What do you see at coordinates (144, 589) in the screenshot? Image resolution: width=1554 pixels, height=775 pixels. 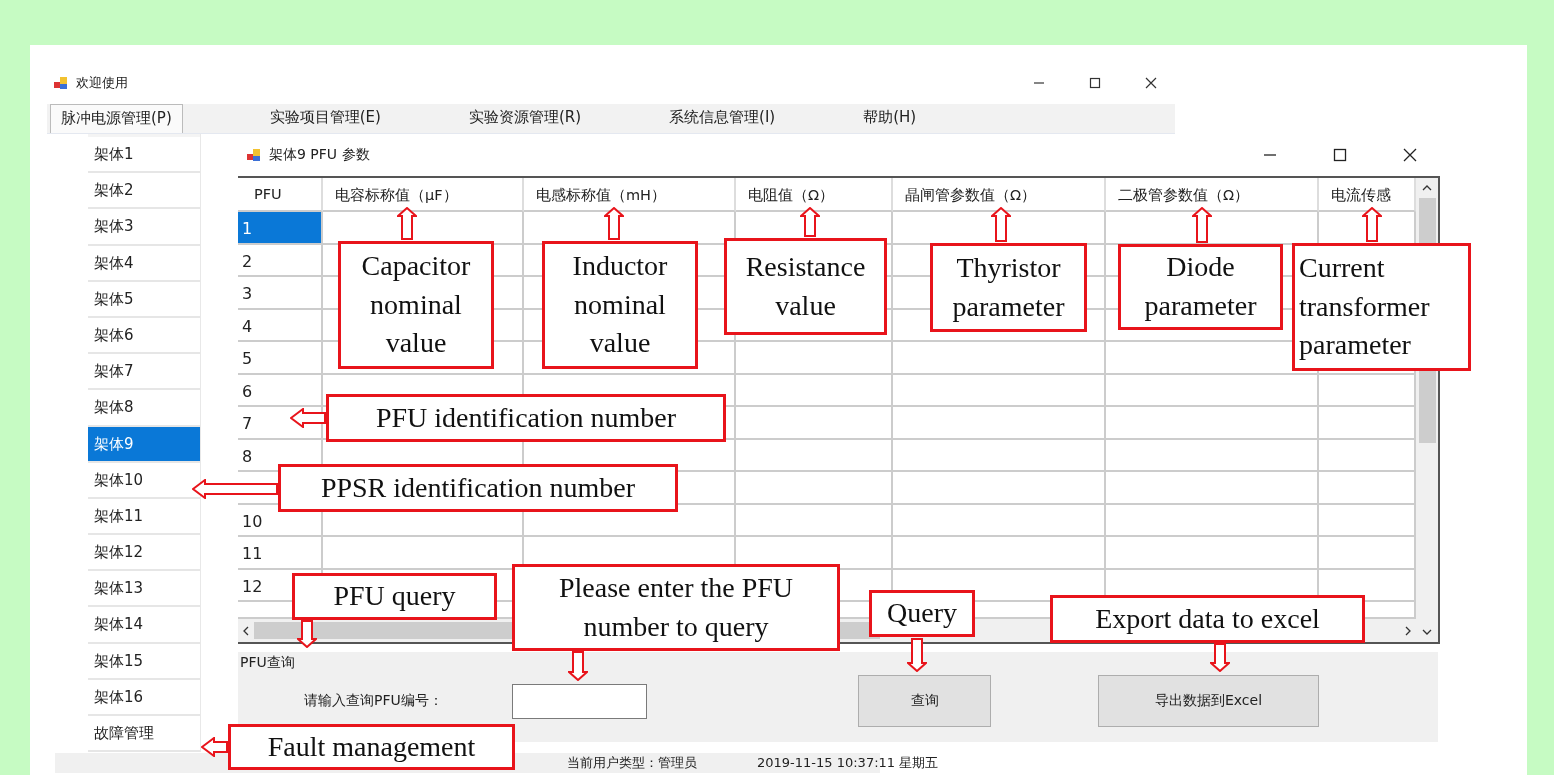 I see `sidebar-item: 架体13` at bounding box center [144, 589].